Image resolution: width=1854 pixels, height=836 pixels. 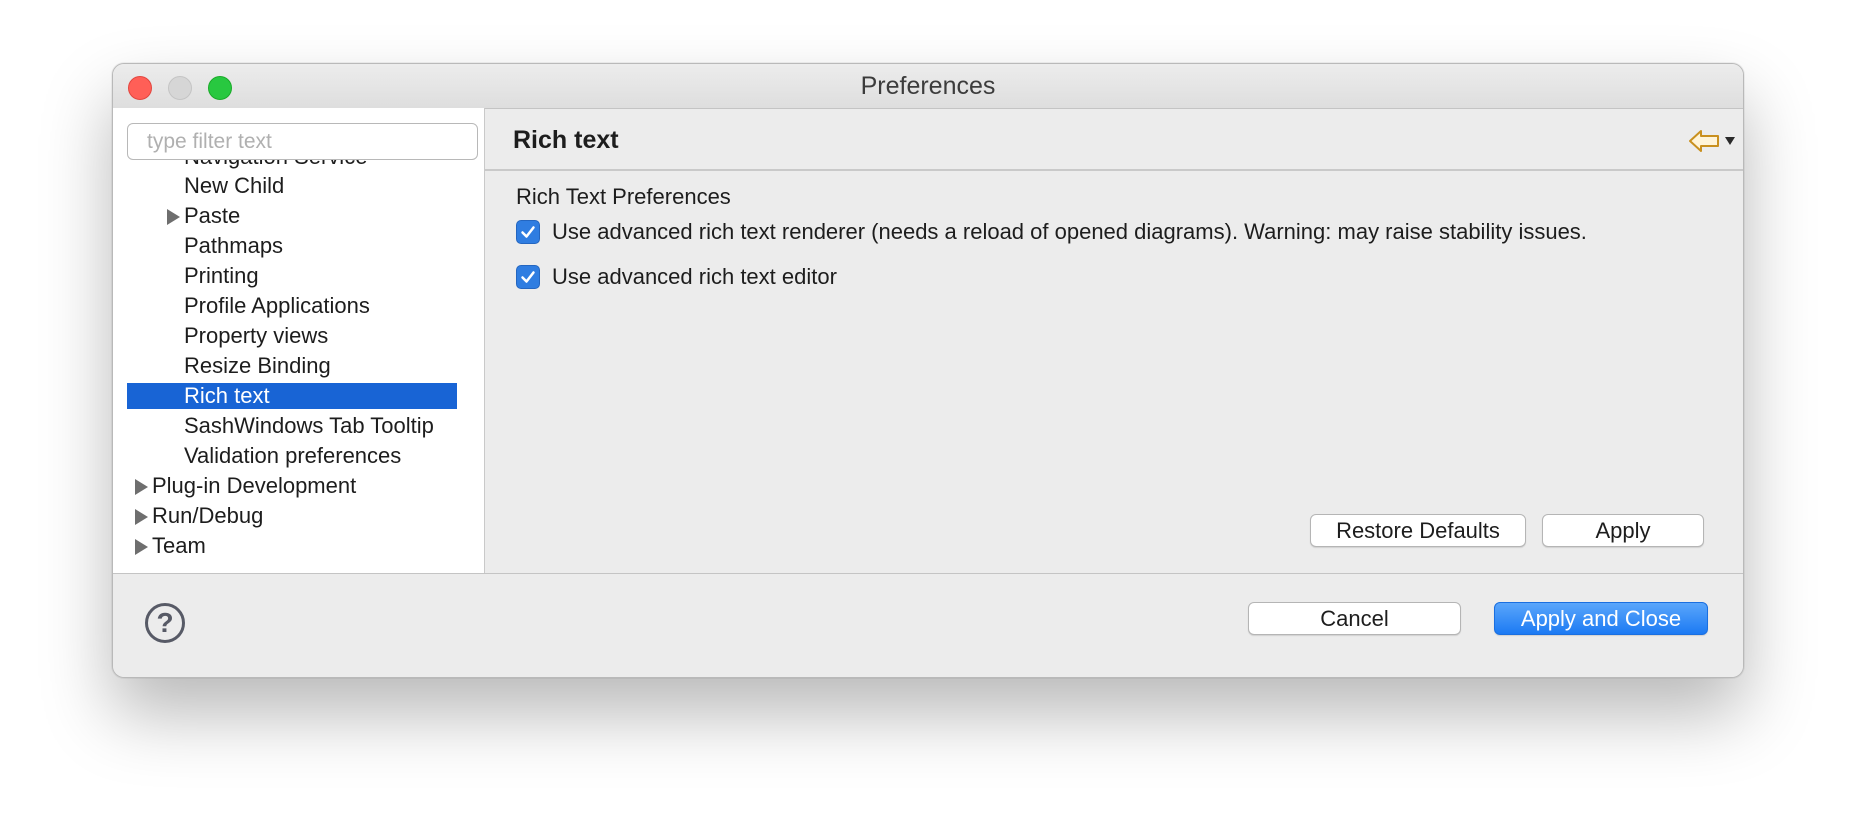 I want to click on advanced-editor-label: Use advanced rich text editor, so click(x=694, y=276).